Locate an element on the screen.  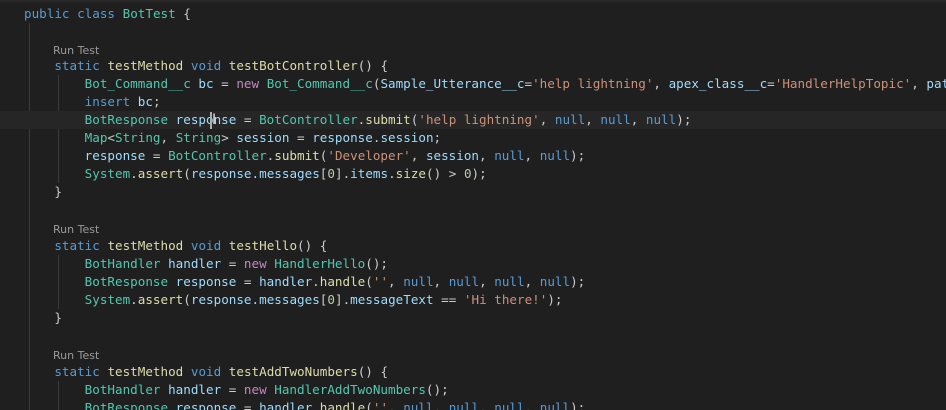
code-token: assert is located at coordinates (160, 299).